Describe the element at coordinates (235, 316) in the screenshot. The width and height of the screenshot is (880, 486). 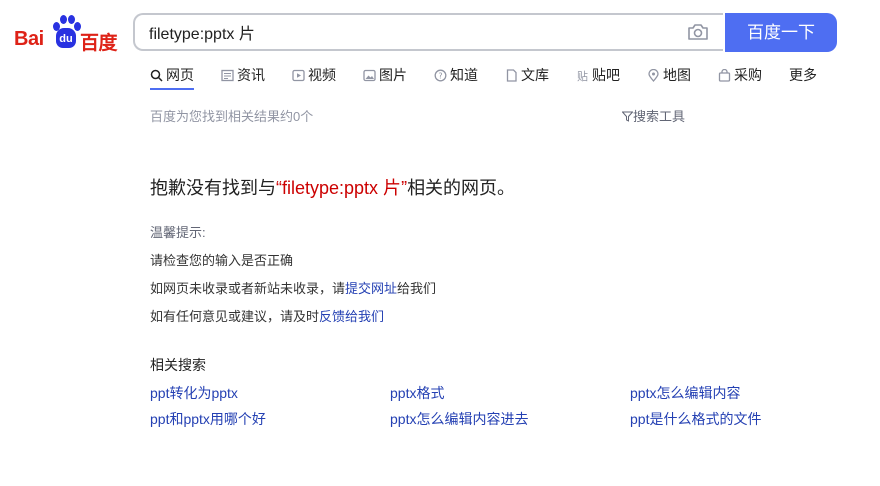
I see `tip-text: 如有任何意见或建议，请及时` at that location.